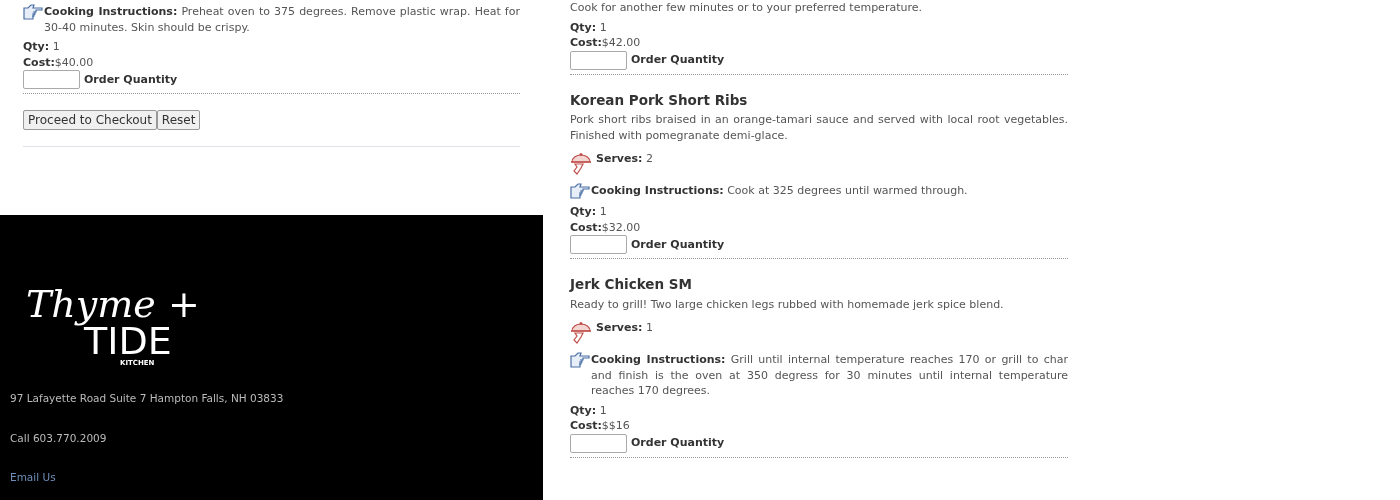  What do you see at coordinates (746, 8) in the screenshot?
I see `cooking-instructions-text: Cook for another few minutes or to your preferred temperature.` at bounding box center [746, 8].